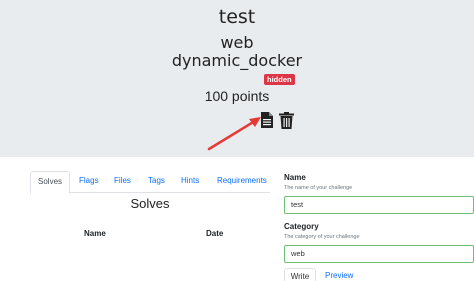  Describe the element at coordinates (50, 182) in the screenshot. I see `tab-solves: Solves` at that location.